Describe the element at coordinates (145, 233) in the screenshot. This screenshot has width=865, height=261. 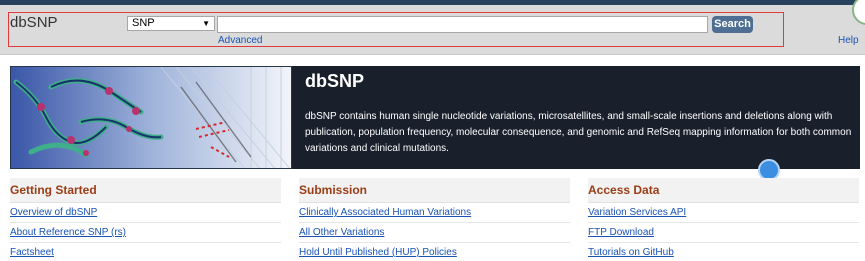
I see `link-about-rs: About Reference SNP (rs)` at that location.